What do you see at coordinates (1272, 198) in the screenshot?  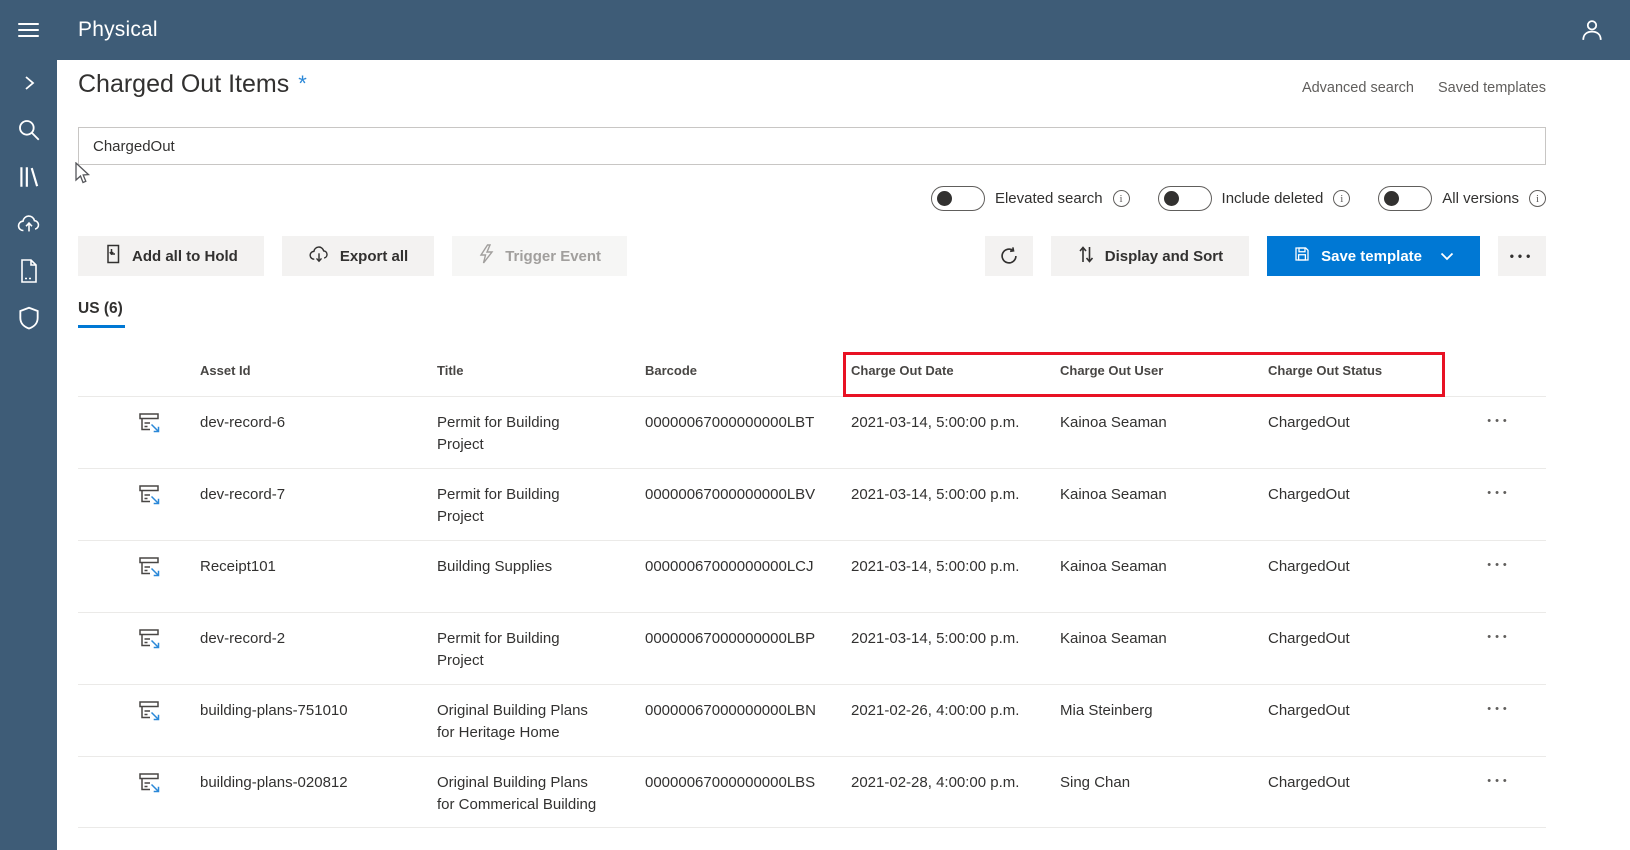 I see `include-deleted-label: Include deleted` at bounding box center [1272, 198].